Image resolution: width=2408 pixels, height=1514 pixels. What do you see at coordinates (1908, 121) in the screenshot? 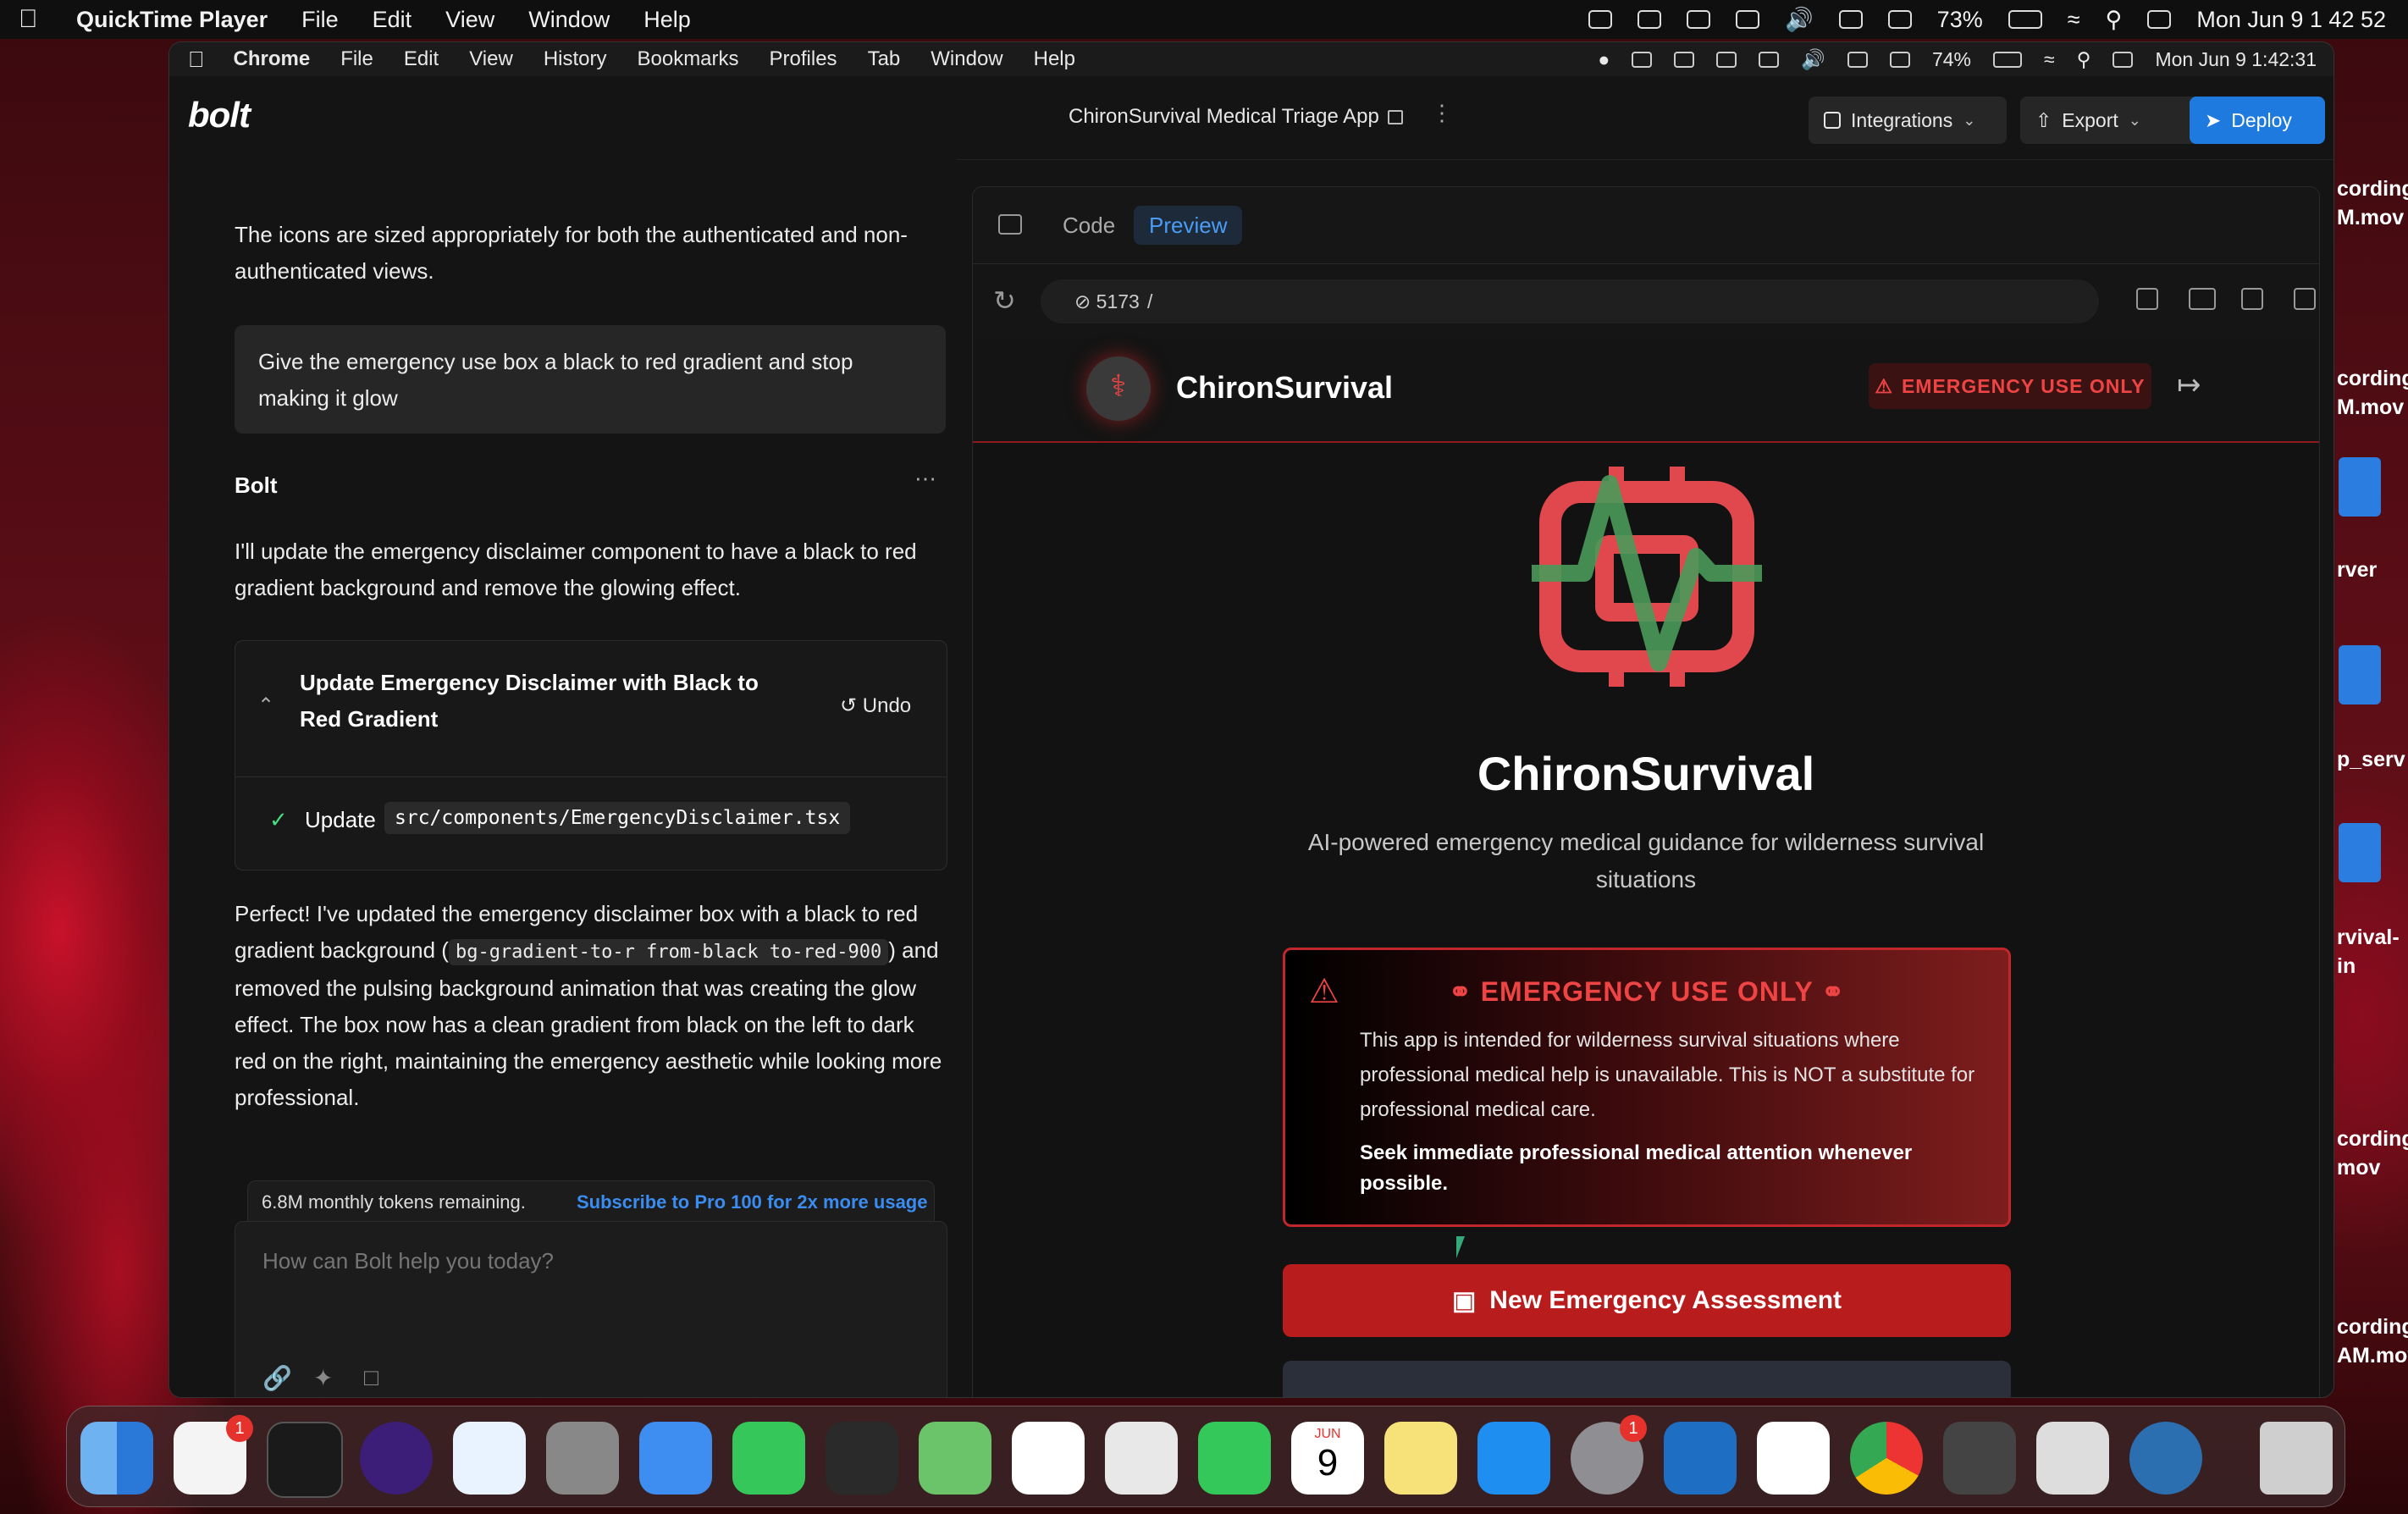
I see `integrations-button: Integrations ⌄` at bounding box center [1908, 121].